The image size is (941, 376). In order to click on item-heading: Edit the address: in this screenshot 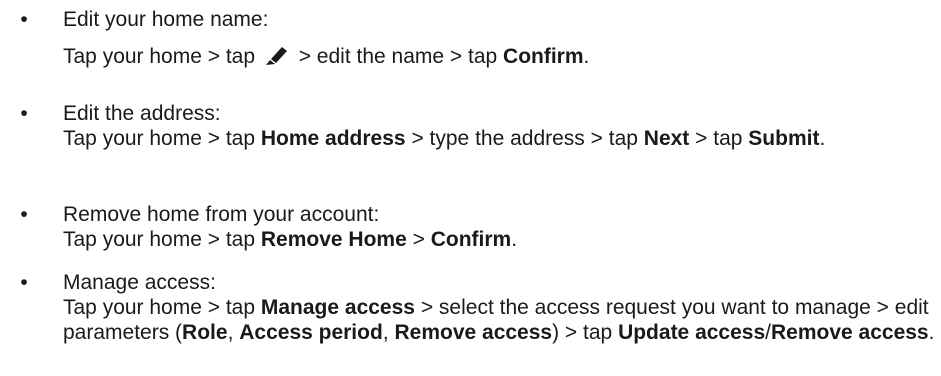, I will do `click(142, 113)`.